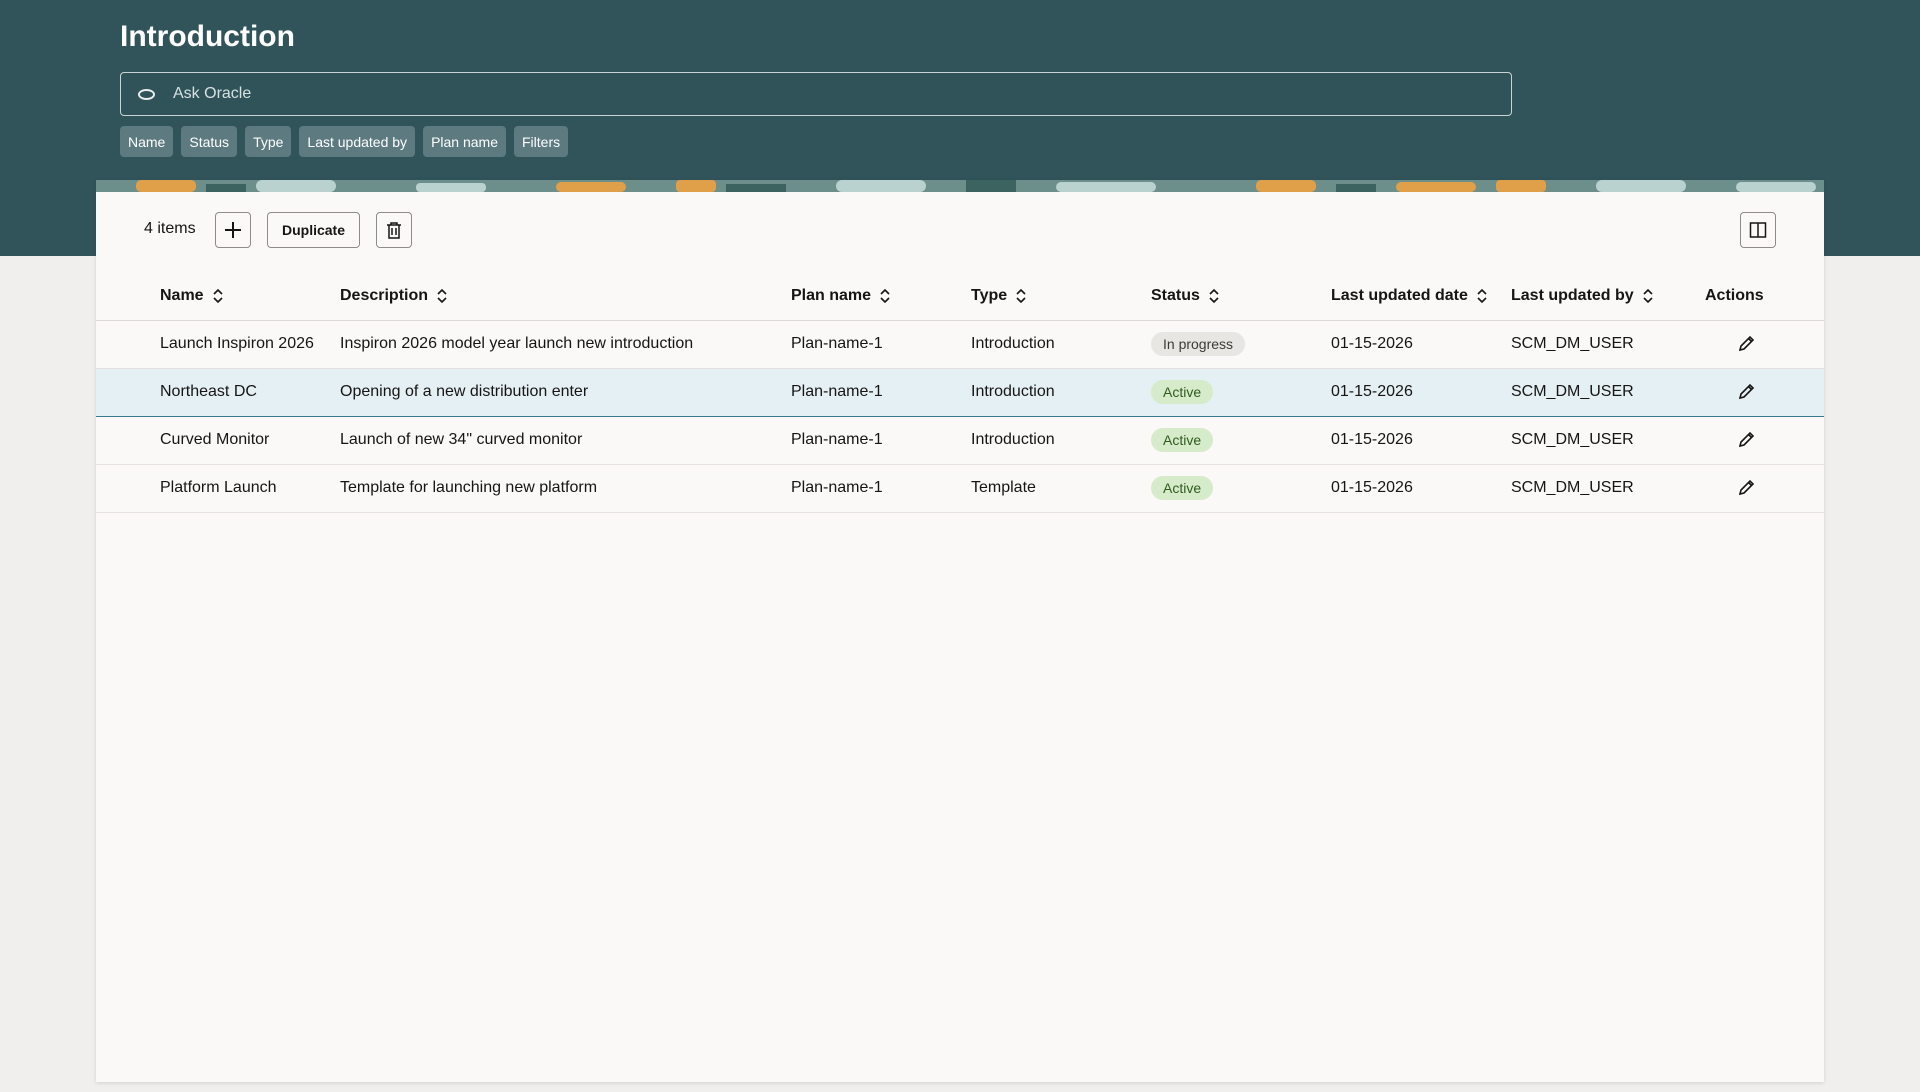  Describe the element at coordinates (268, 141) in the screenshot. I see `chip-type: Type` at that location.